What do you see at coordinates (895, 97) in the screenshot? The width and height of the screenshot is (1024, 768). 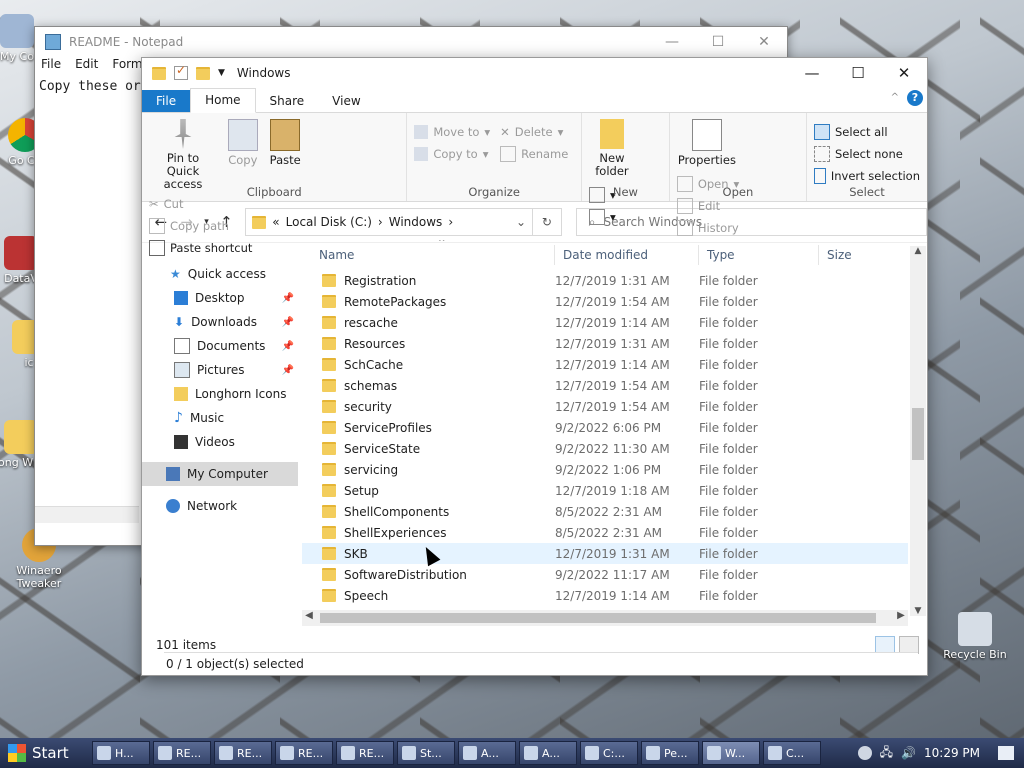 I see `collapse-ribbon-icon: ^` at bounding box center [895, 97].